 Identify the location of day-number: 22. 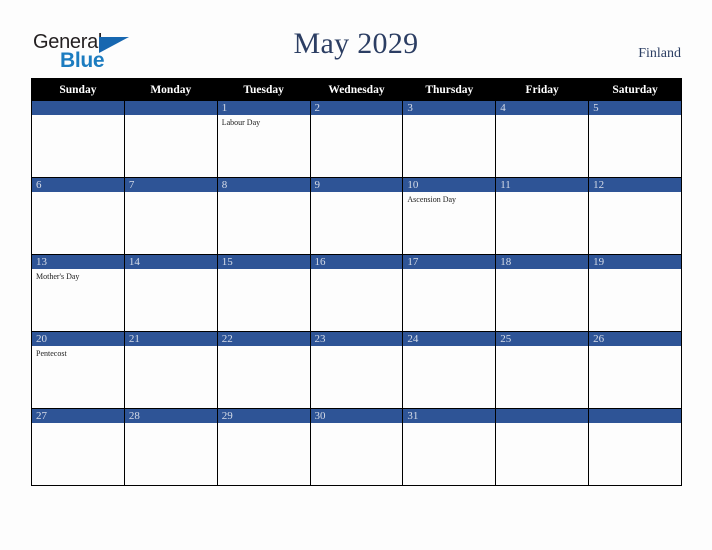
(263, 339).